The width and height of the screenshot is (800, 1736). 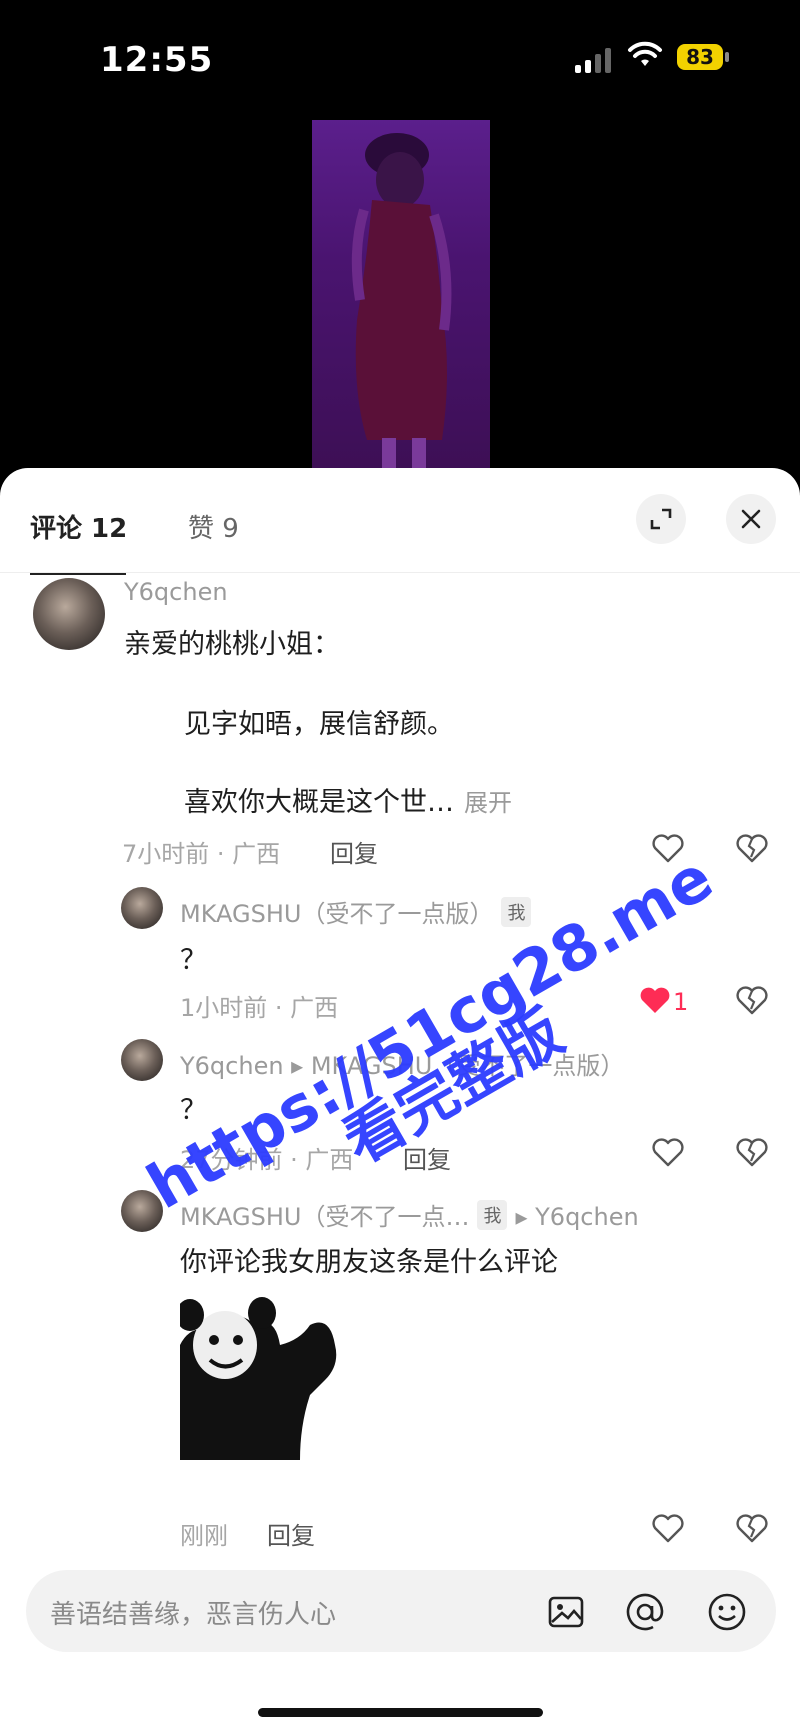 I want to click on like-count: 1, so click(x=681, y=1002).